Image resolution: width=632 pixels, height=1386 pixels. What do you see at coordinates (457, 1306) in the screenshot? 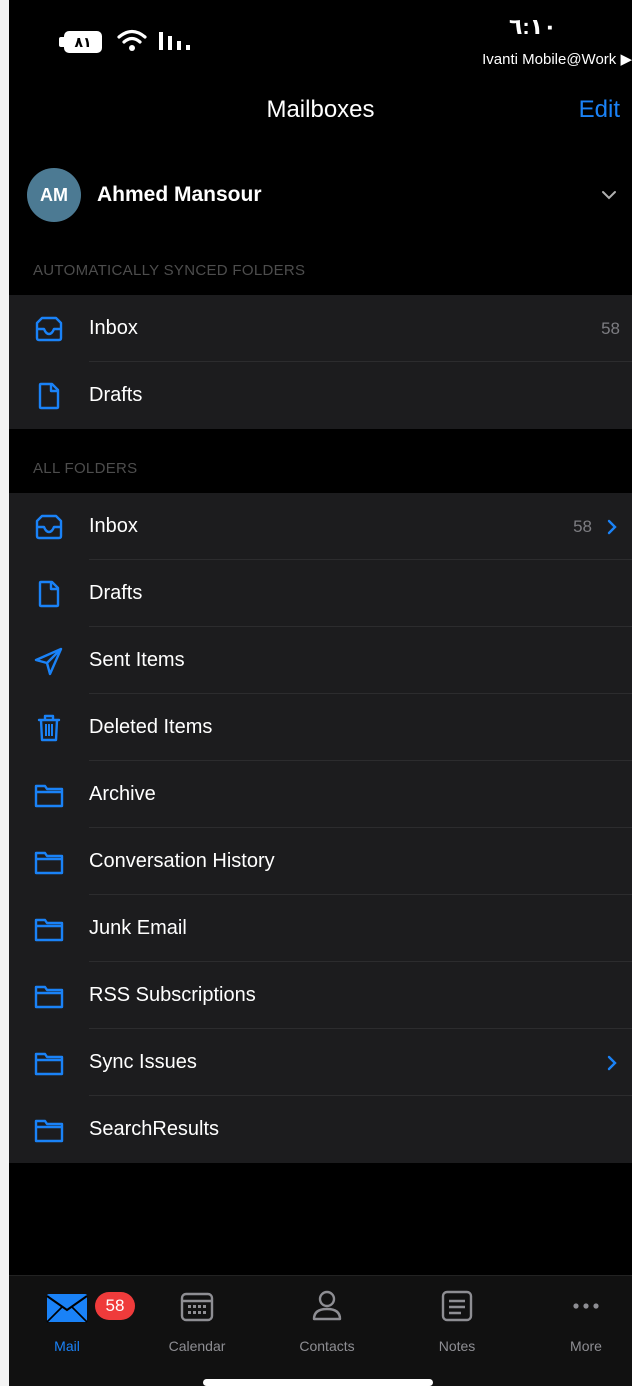
I see `notes-icon` at bounding box center [457, 1306].